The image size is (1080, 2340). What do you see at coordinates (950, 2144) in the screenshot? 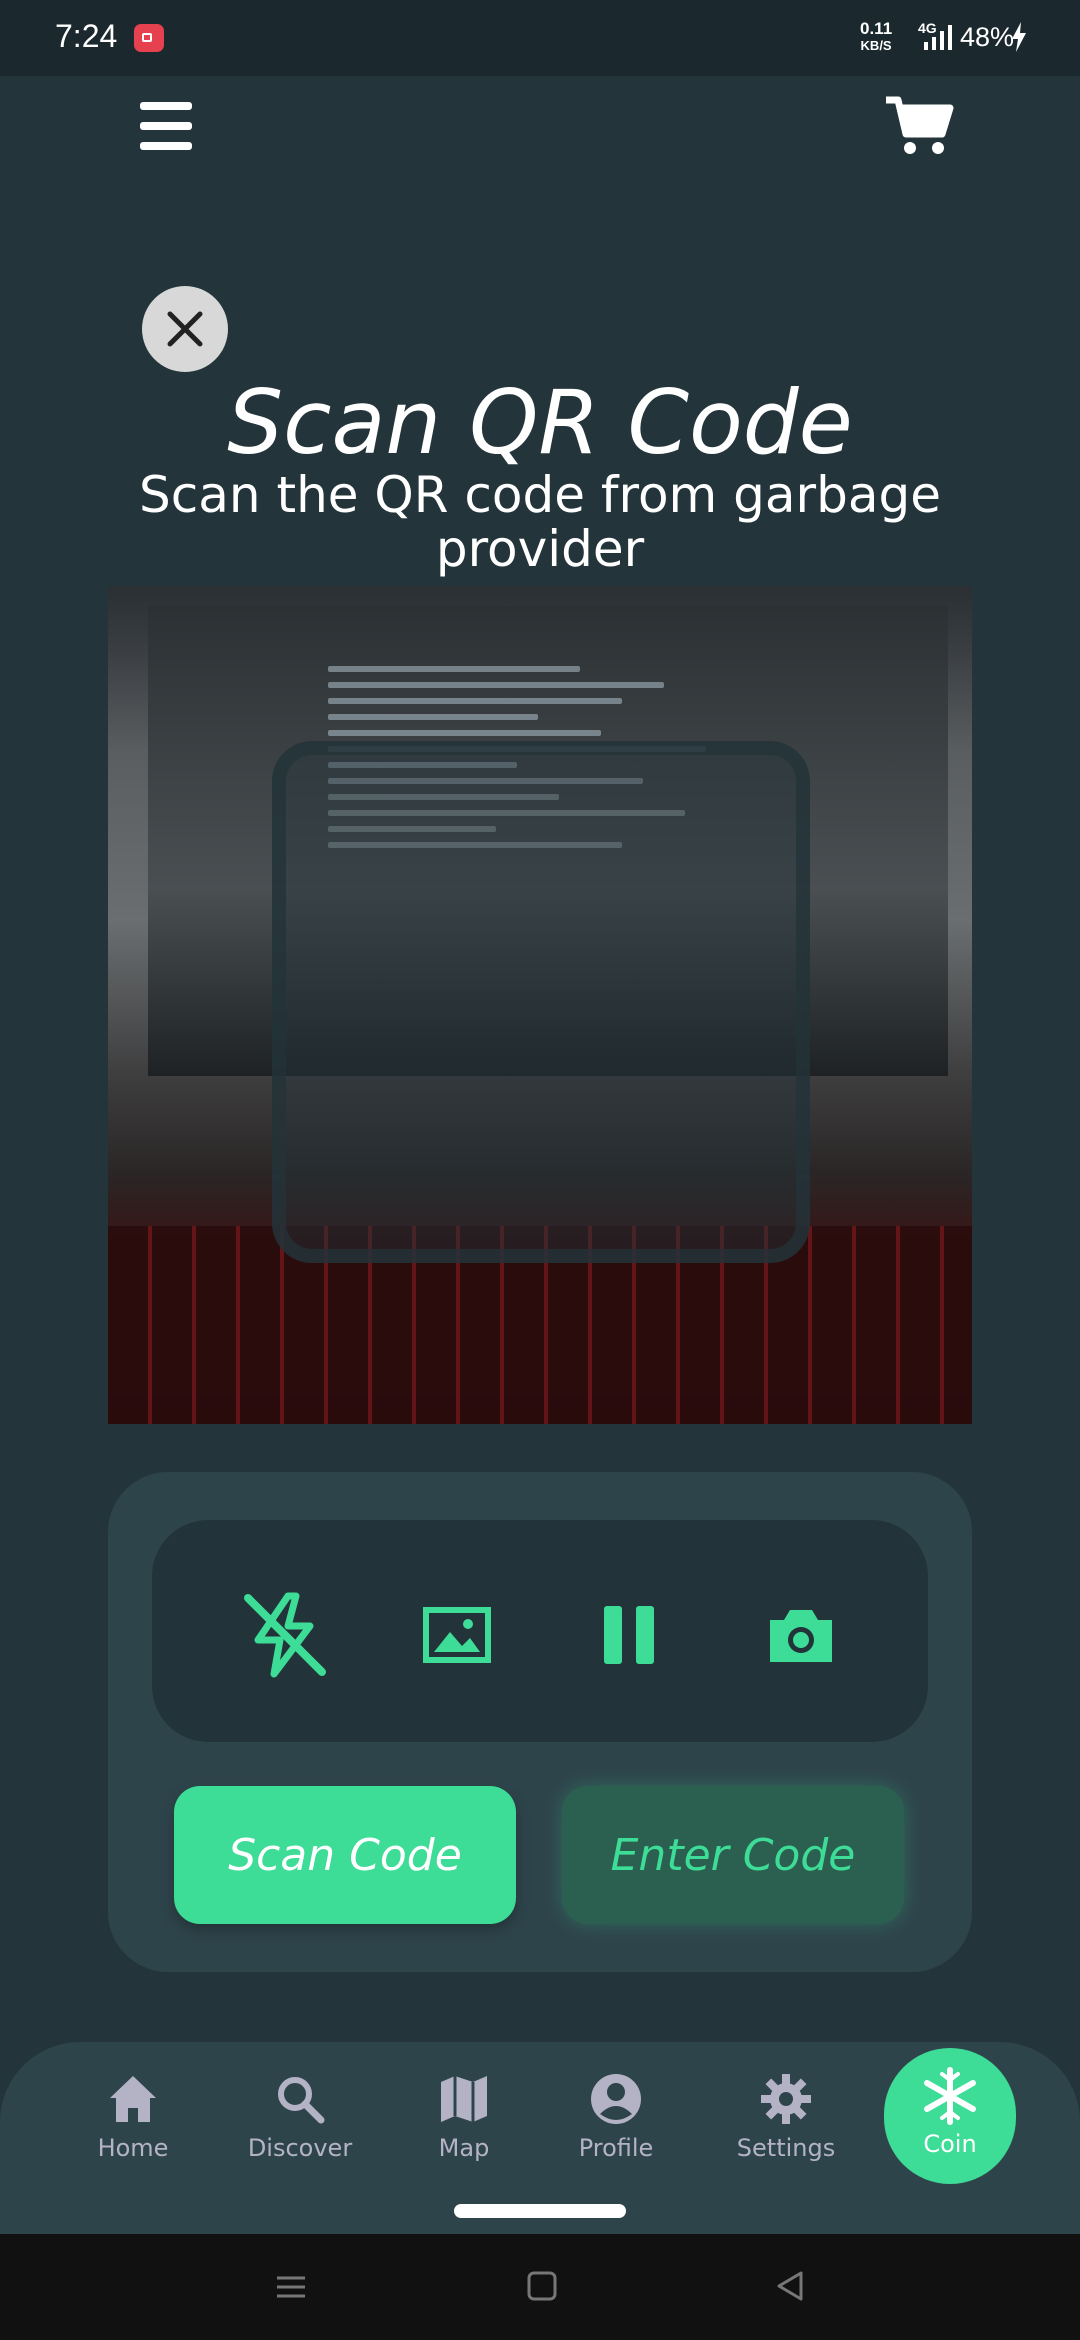
I see `nav-label-coin: Coin` at bounding box center [950, 2144].